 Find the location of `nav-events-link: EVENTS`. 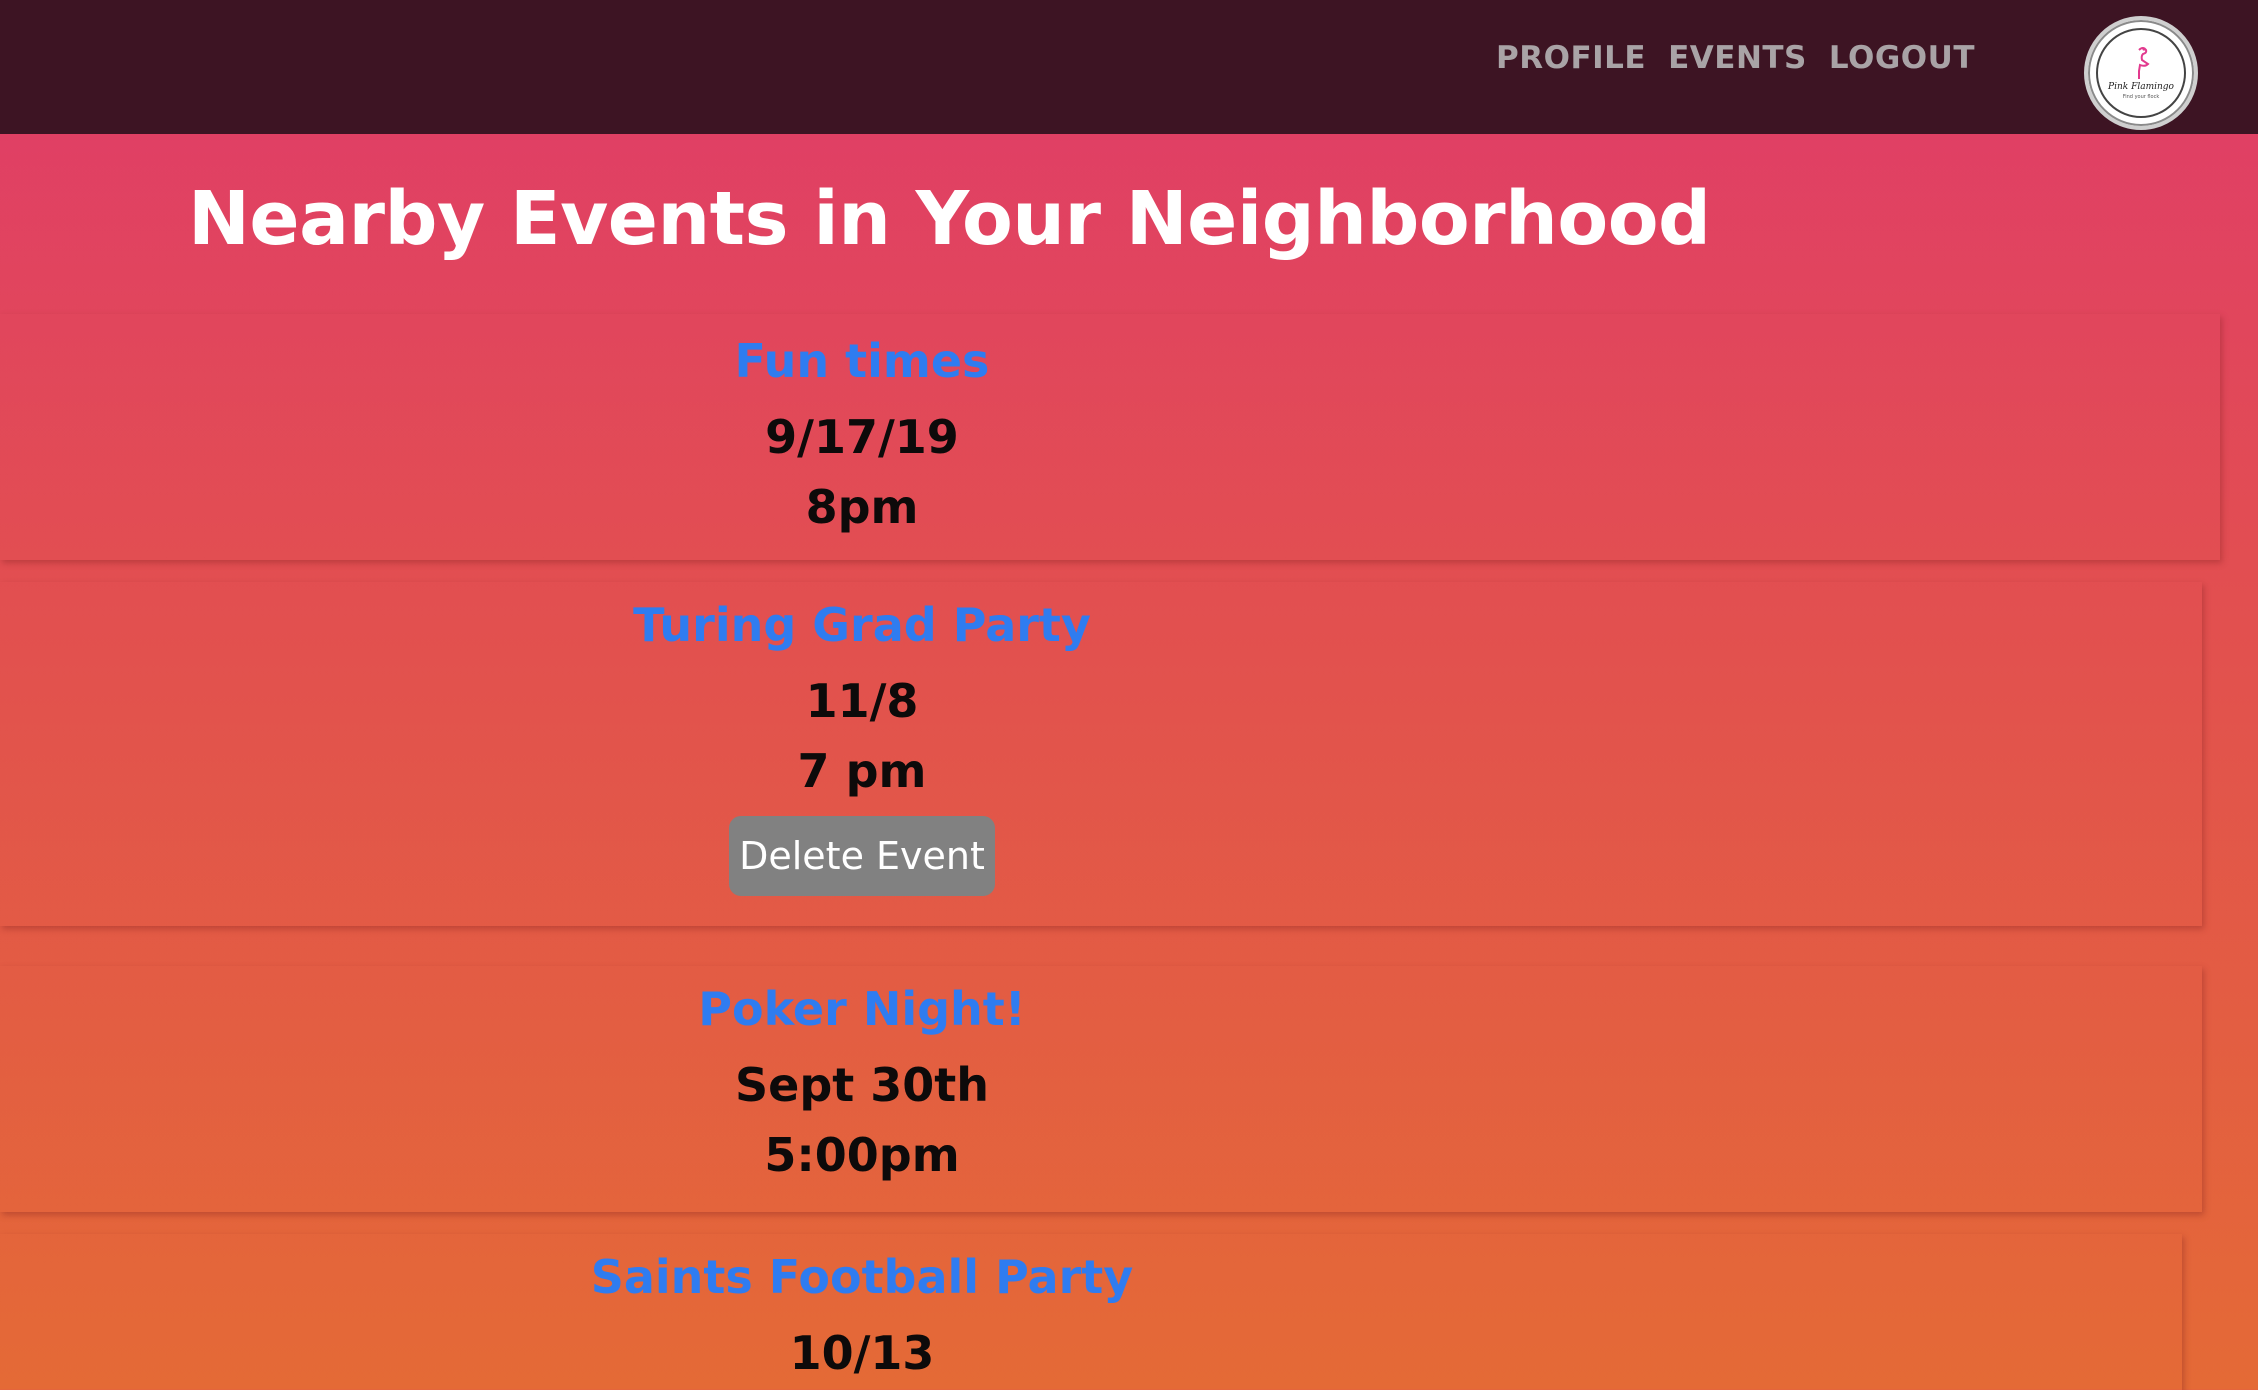

nav-events-link: EVENTS is located at coordinates (1737, 58).